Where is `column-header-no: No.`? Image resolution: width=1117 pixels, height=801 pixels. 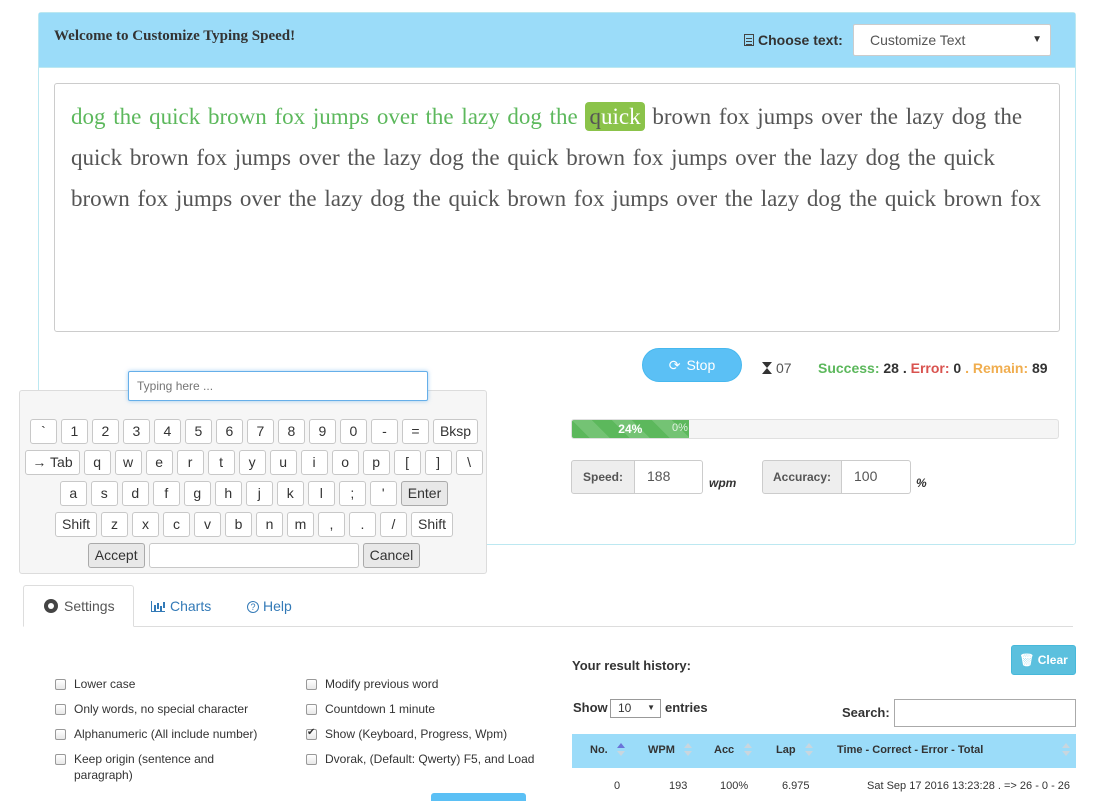
column-header-no: No. is located at coordinates (599, 750).